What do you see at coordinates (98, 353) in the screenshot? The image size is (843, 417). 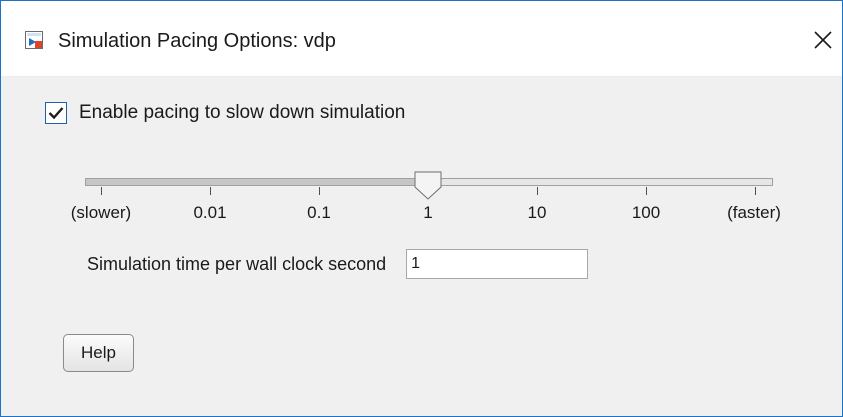 I see `help-button: Help` at bounding box center [98, 353].